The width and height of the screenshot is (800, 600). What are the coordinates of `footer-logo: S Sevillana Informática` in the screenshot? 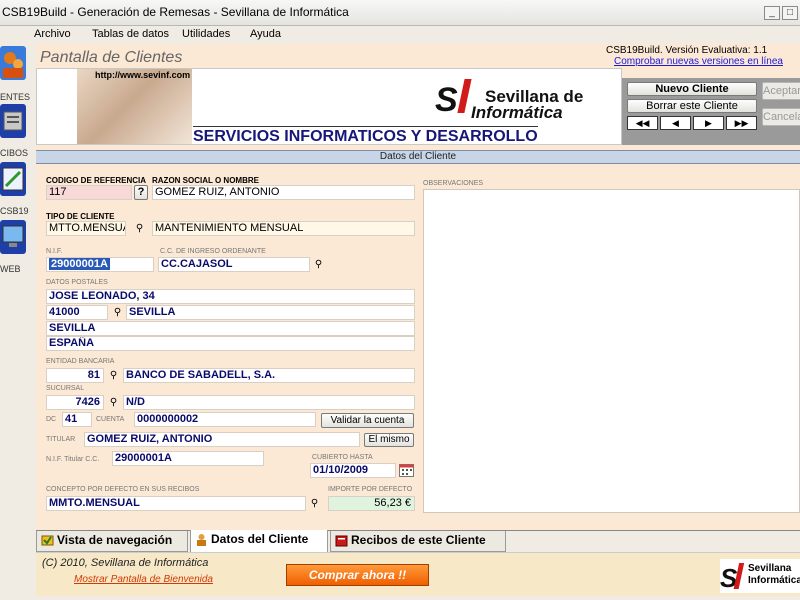 It's located at (760, 576).